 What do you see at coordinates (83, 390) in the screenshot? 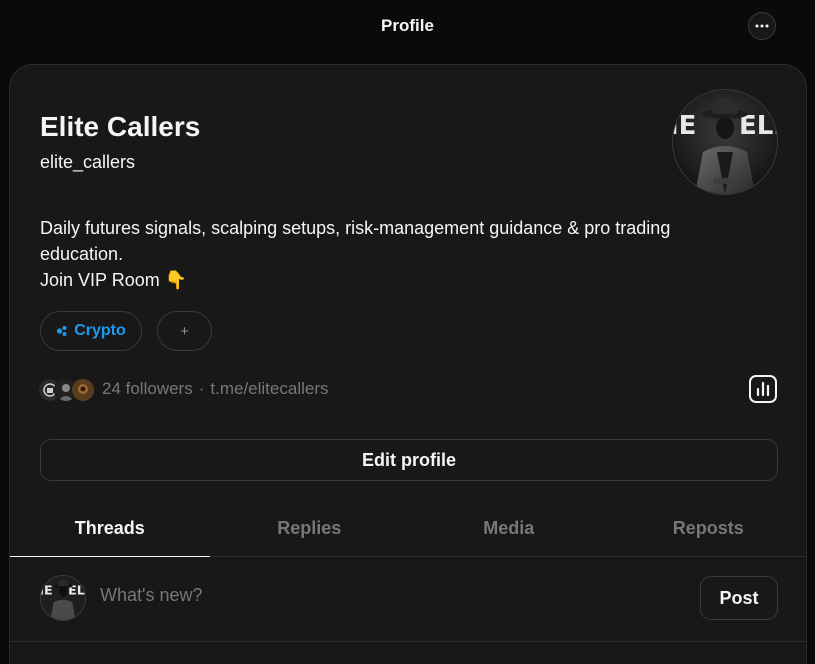
I see `follower-avatar` at bounding box center [83, 390].